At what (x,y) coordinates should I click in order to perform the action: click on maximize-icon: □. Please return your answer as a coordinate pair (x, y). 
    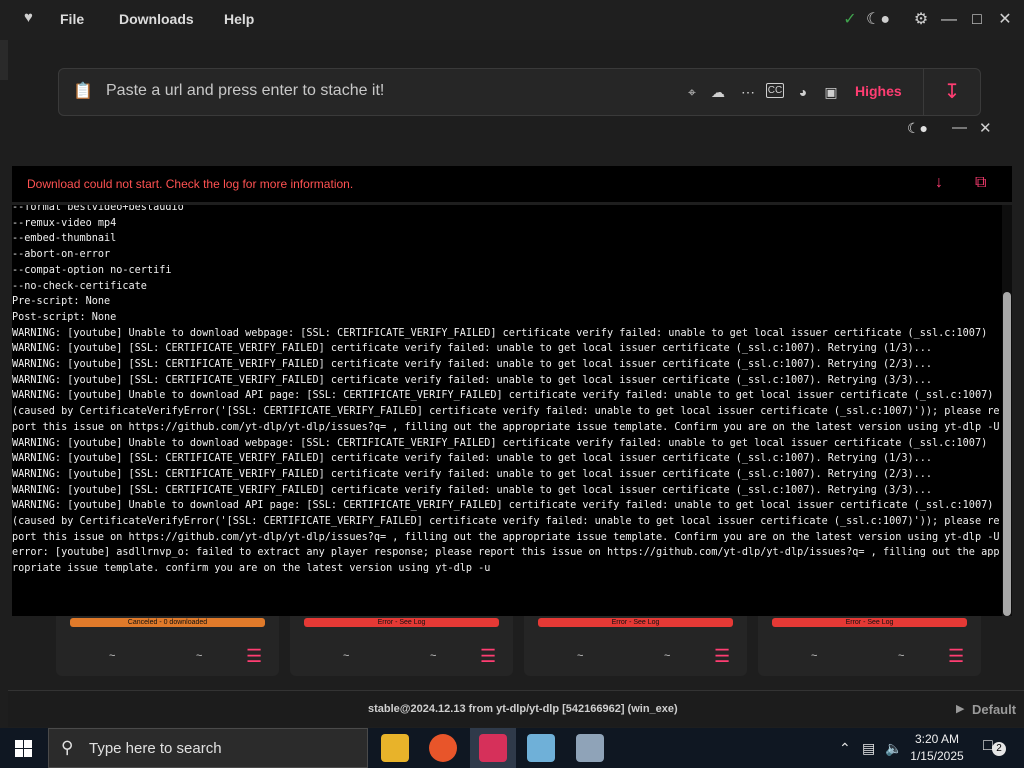
    Looking at the image, I should click on (977, 20).